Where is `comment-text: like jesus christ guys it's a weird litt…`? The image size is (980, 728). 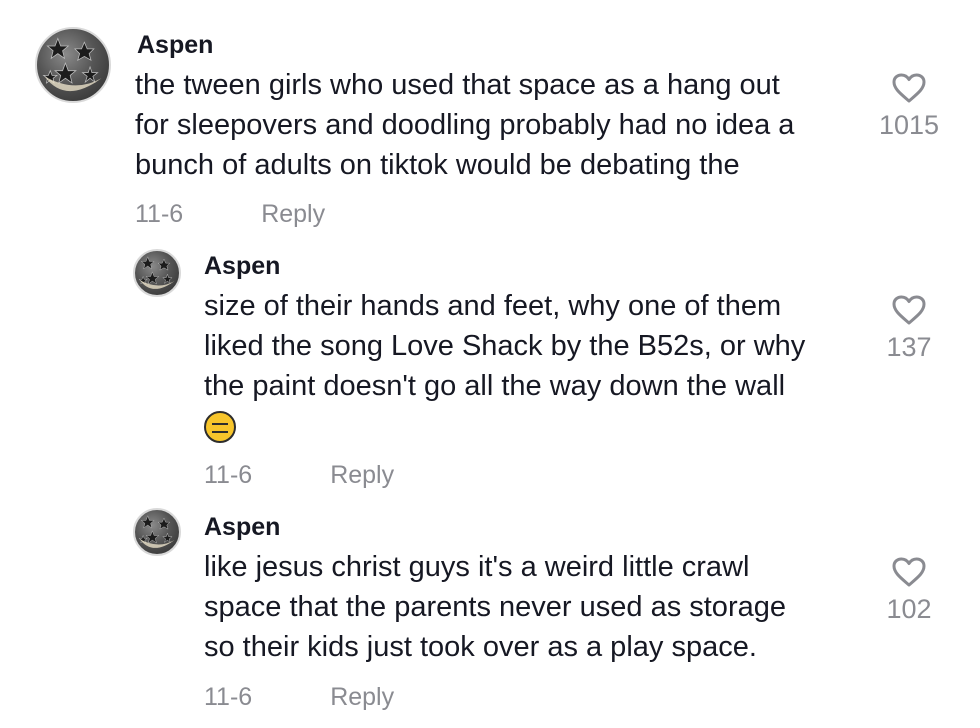
comment-text: like jesus christ guys it's a weird litt… is located at coordinates (495, 607).